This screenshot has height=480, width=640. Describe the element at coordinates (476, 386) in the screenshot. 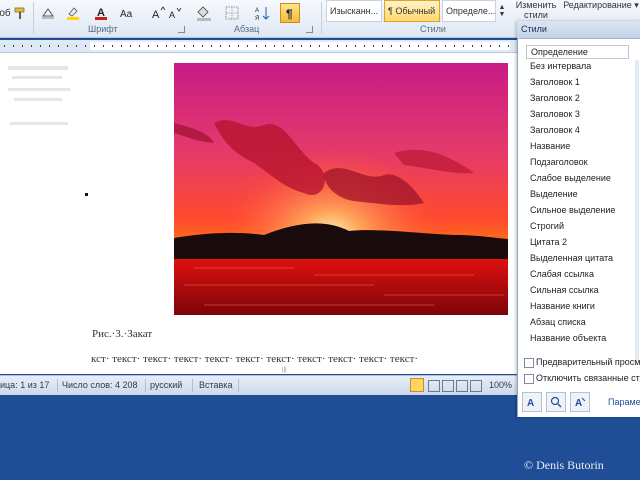

I see `draft-view-icon` at that location.